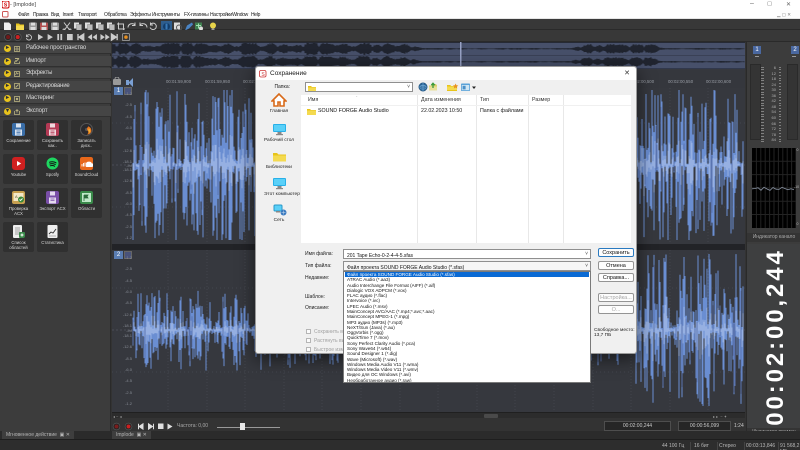  What do you see at coordinates (16, 196) in the screenshot?
I see `svg-text: A` at bounding box center [16, 196].